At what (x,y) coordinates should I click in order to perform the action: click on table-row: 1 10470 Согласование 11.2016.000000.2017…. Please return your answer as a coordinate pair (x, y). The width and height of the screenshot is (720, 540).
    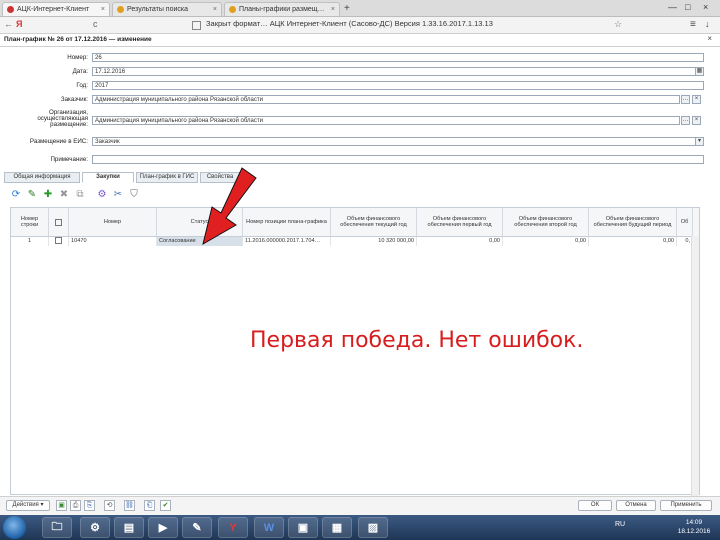
    Looking at the image, I should click on (355, 241).